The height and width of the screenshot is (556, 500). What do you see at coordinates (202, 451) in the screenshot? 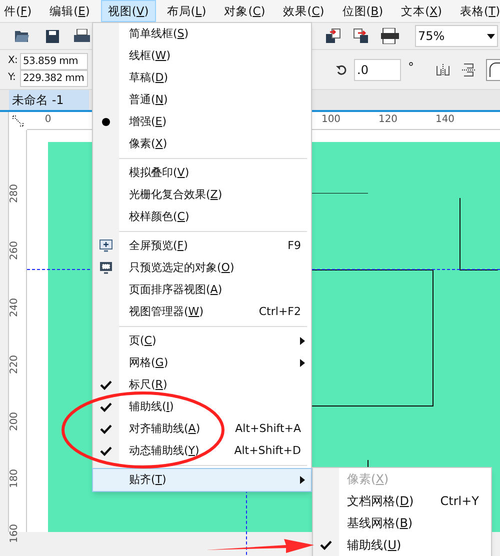
I see `menu-item: 动态辅助线(Y) Alt+Shift+D` at bounding box center [202, 451].